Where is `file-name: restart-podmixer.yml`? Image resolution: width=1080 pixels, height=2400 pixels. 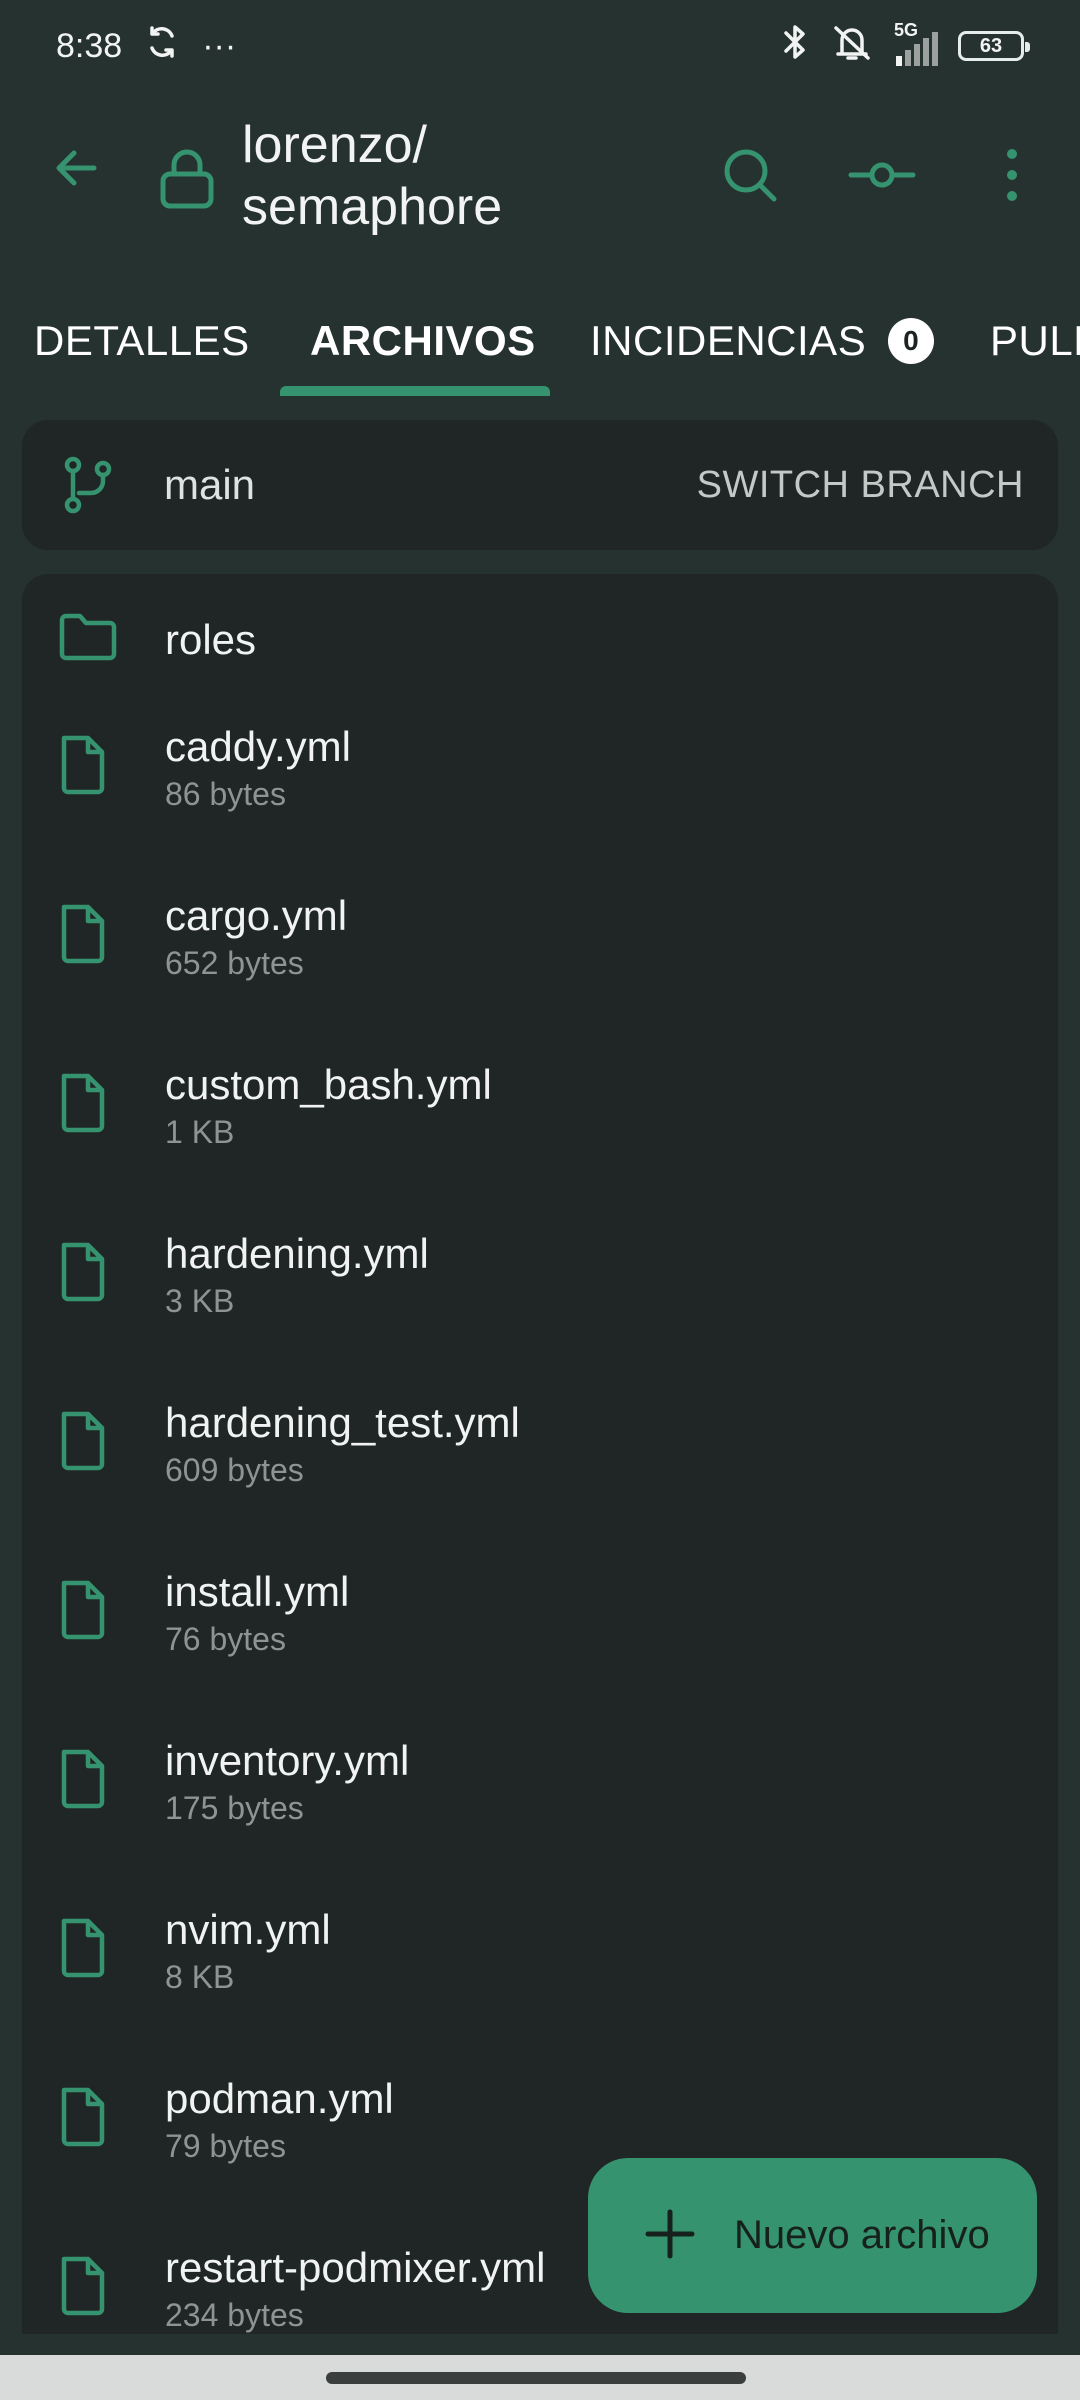
file-name: restart-podmixer.yml is located at coordinates (355, 2267).